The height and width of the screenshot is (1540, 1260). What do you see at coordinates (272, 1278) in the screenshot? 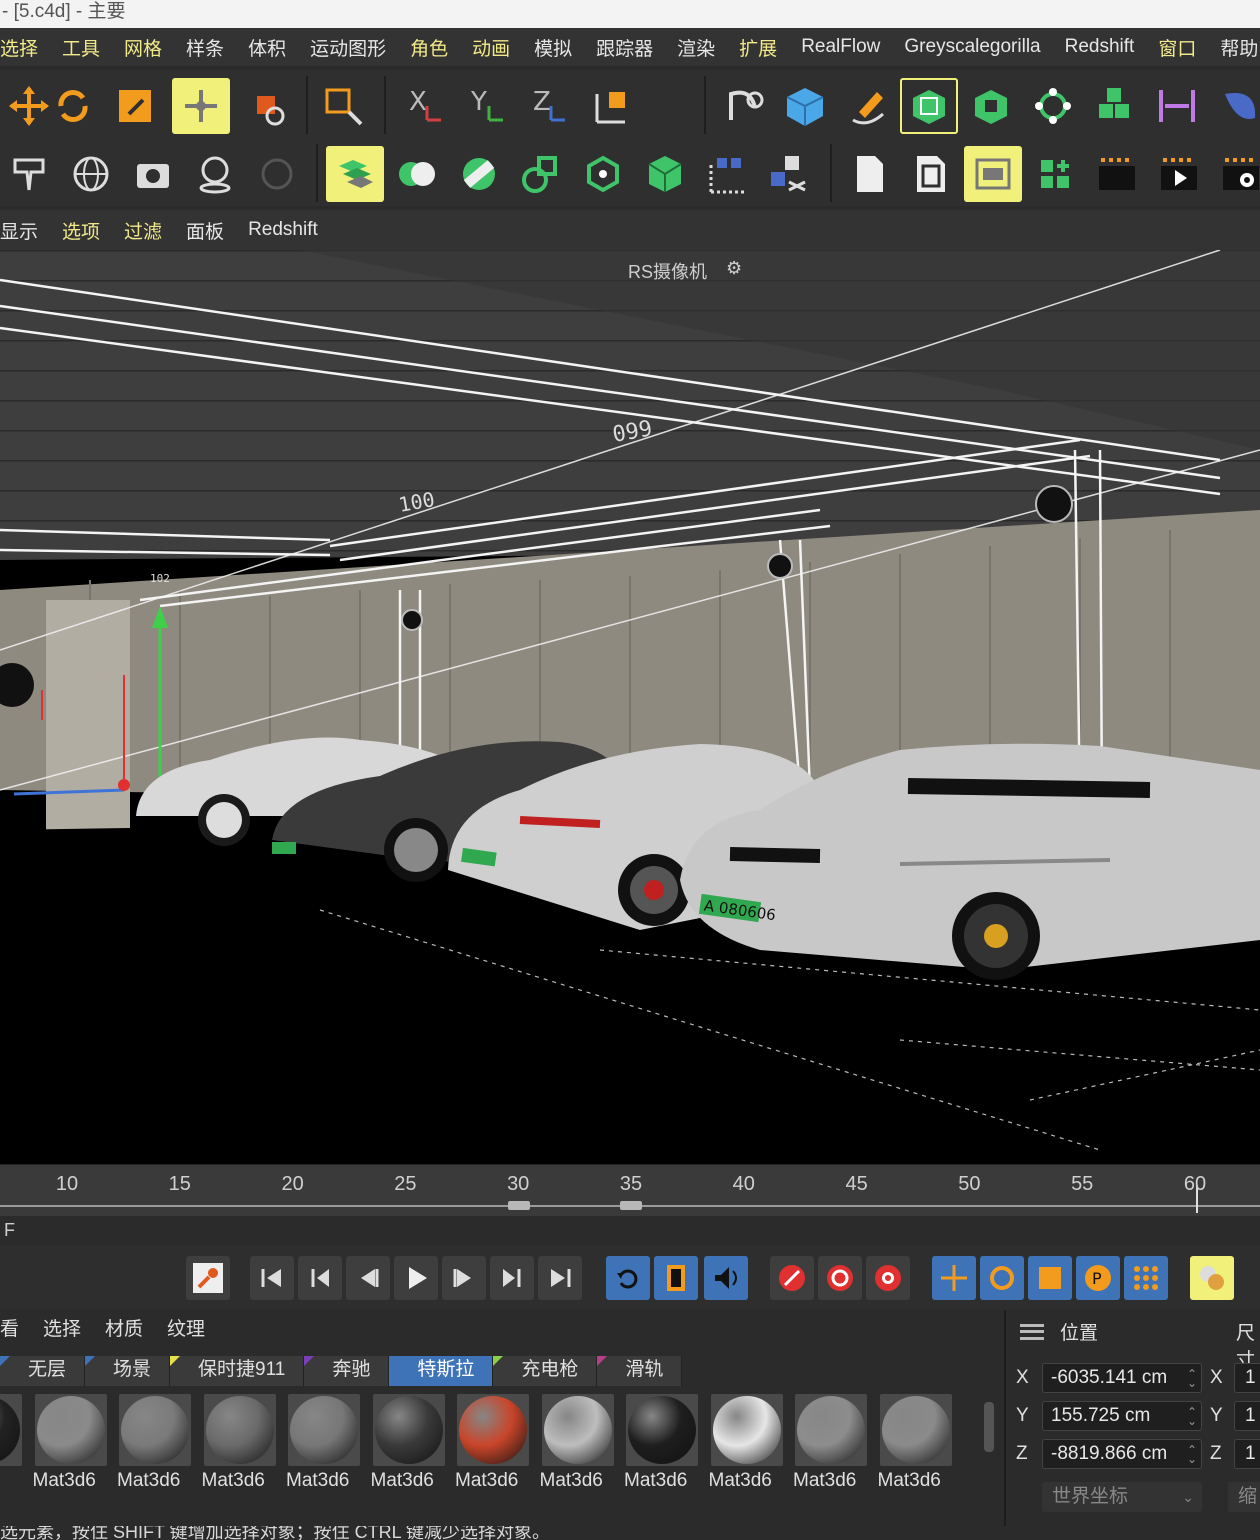
I see `go-to-start-button` at bounding box center [272, 1278].